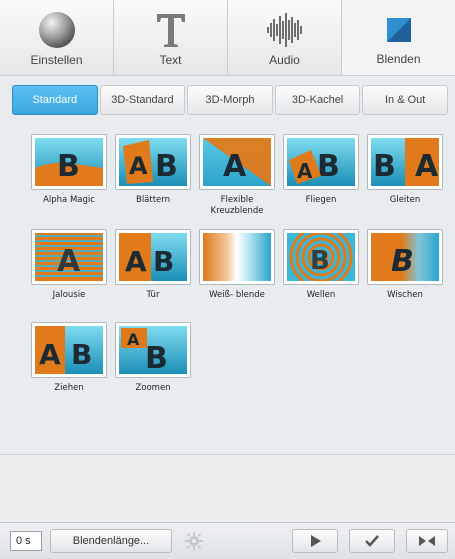  I want to click on tab-label-text: Text, so click(170, 60).